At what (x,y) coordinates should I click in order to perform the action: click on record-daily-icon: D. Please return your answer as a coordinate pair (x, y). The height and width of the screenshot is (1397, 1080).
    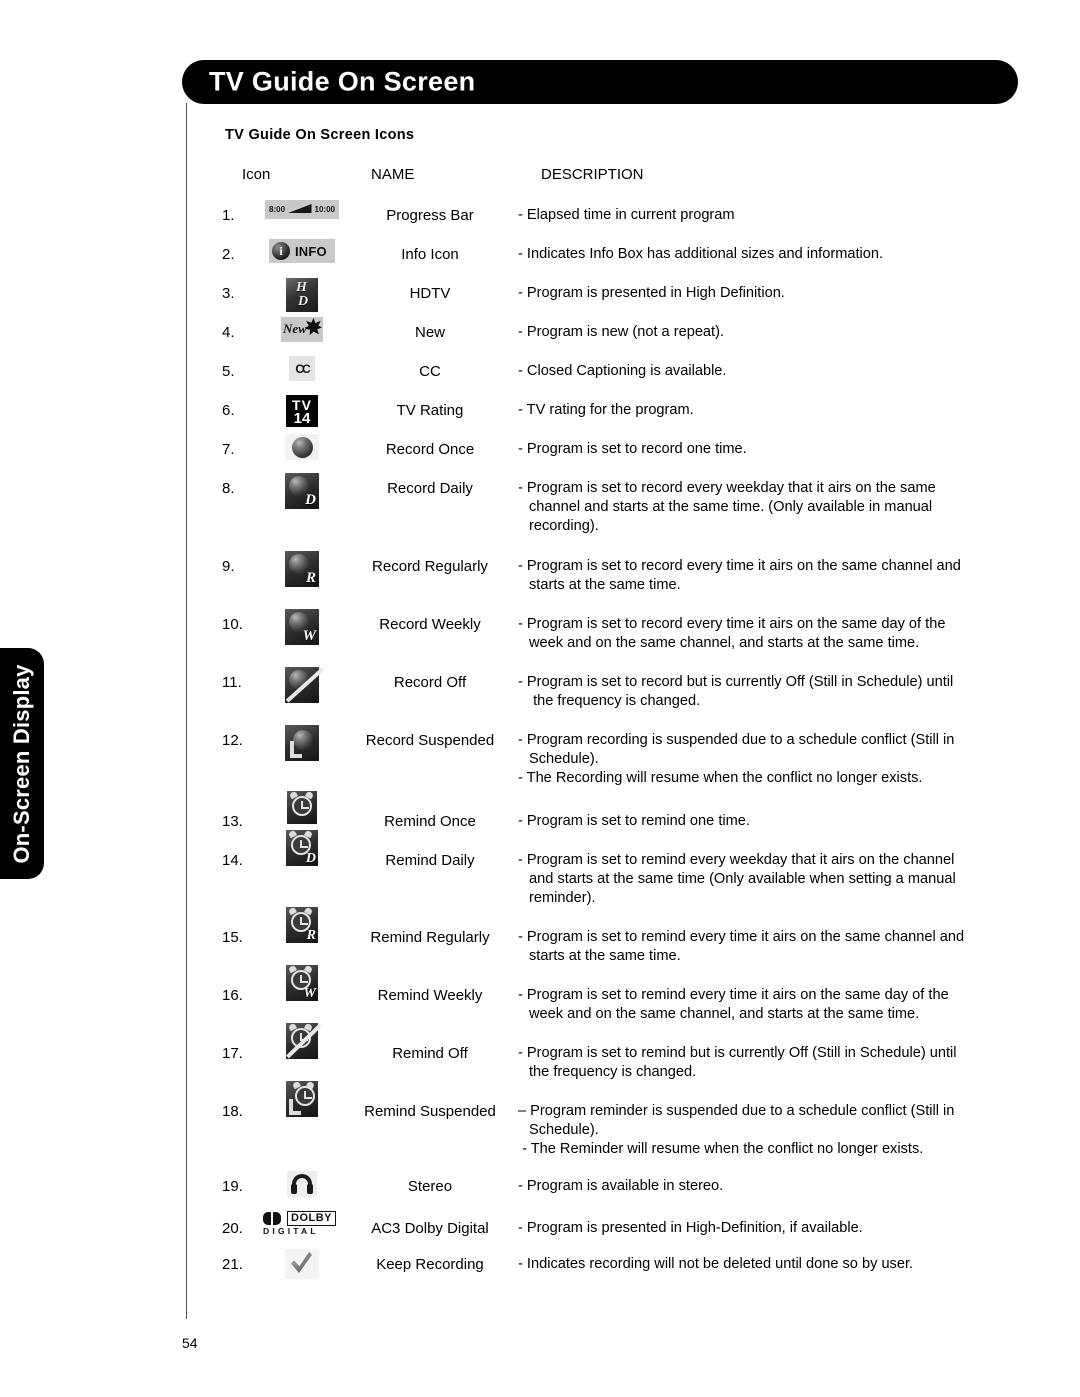
    Looking at the image, I should click on (302, 491).